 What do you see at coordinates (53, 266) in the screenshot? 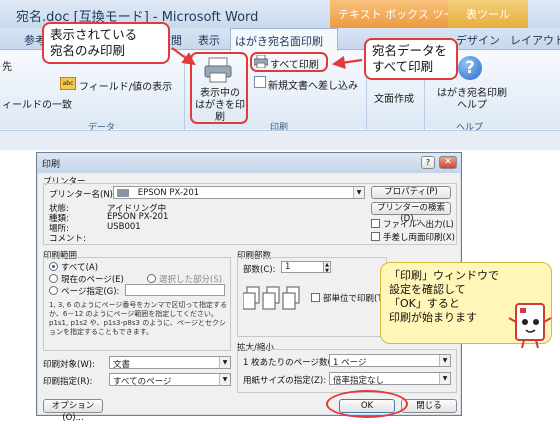
I see `range-all-radio` at bounding box center [53, 266].